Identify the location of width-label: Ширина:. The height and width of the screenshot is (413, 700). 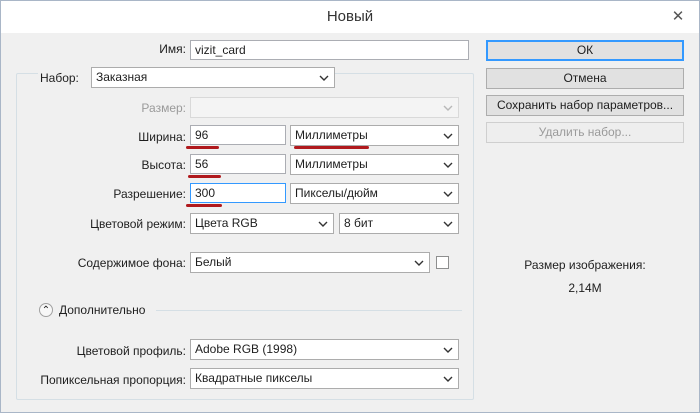
(162, 137).